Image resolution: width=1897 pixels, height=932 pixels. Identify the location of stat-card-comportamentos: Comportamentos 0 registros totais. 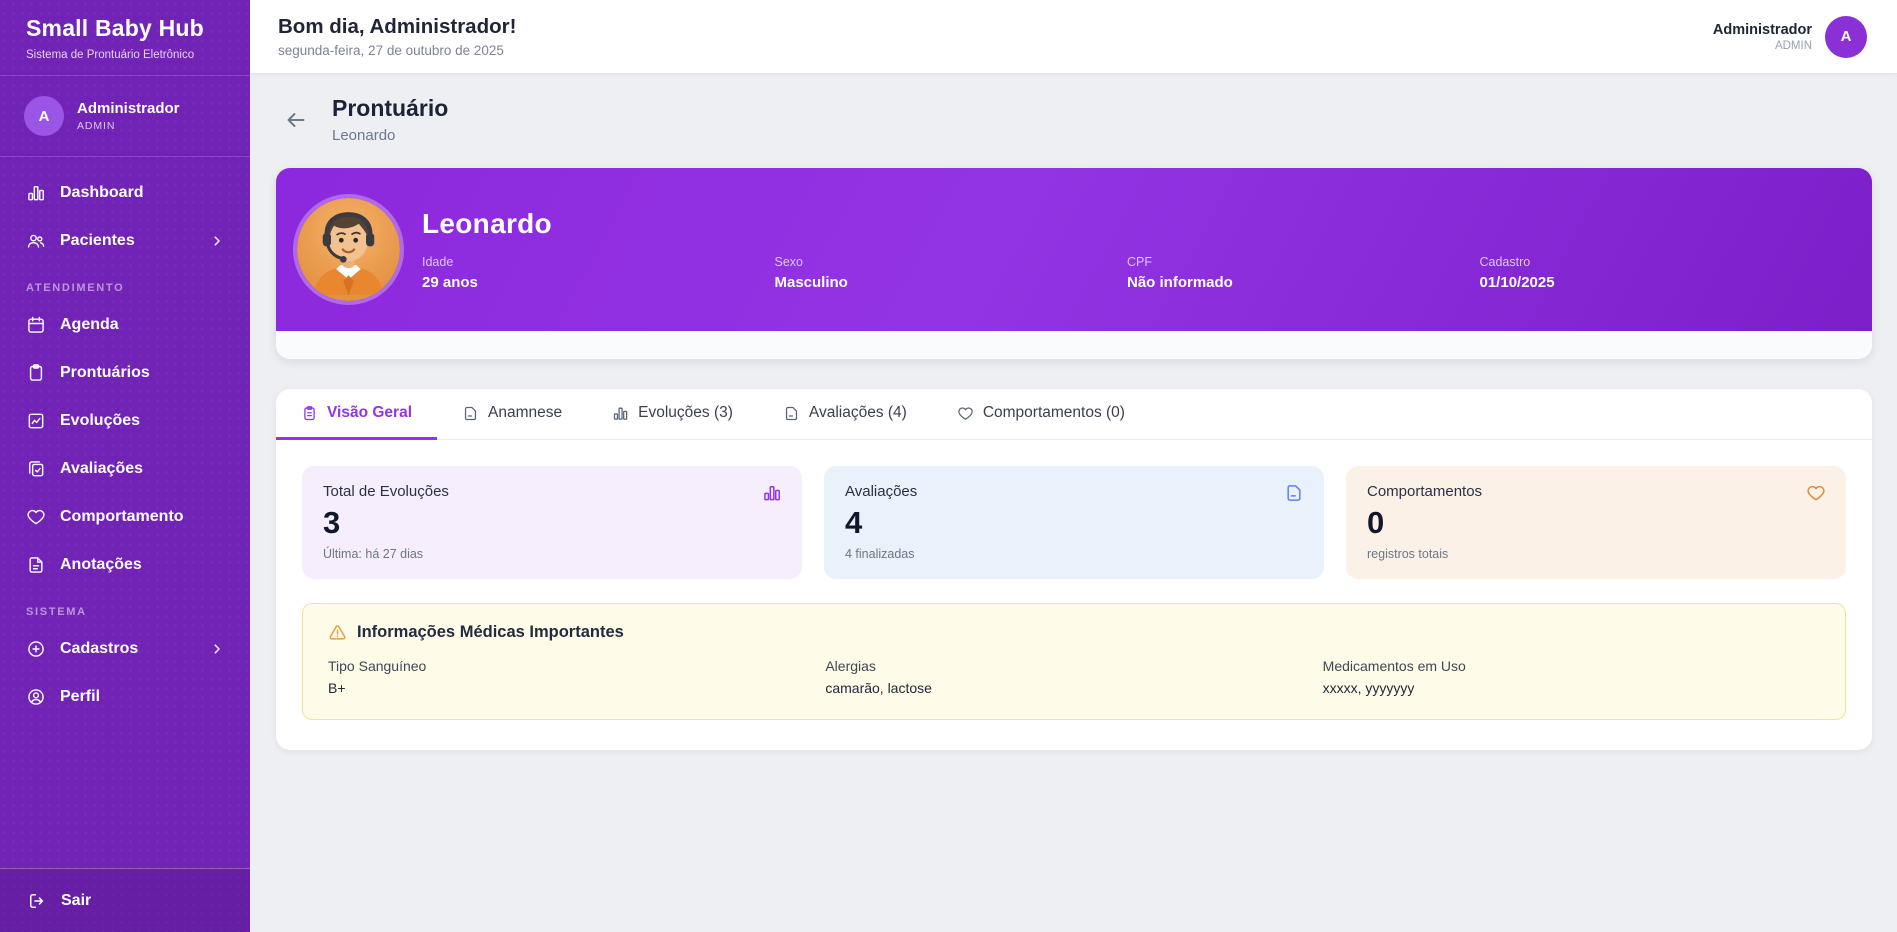
(1596, 522).